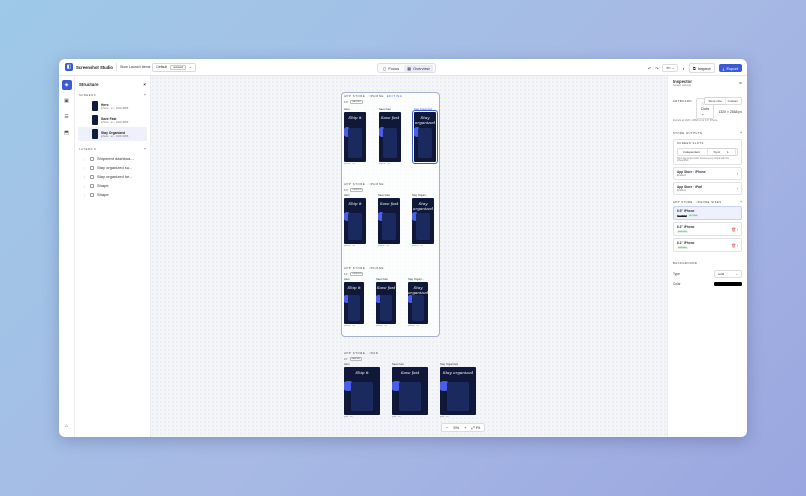 This screenshot has height=496, width=806. I want to click on zoom-out-icon: −, so click(447, 427).